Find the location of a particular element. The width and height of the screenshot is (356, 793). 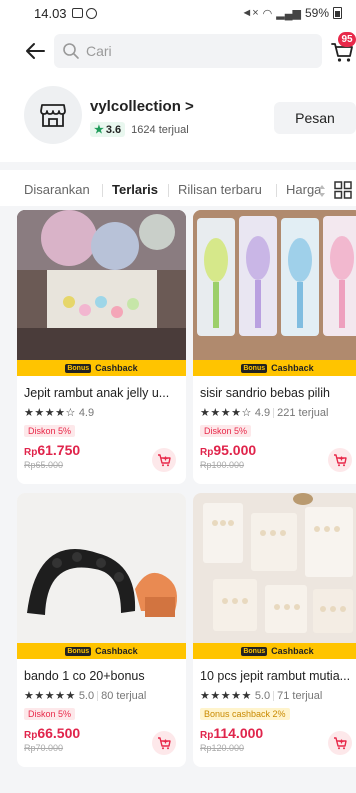

search-bar is located at coordinates (188, 51).